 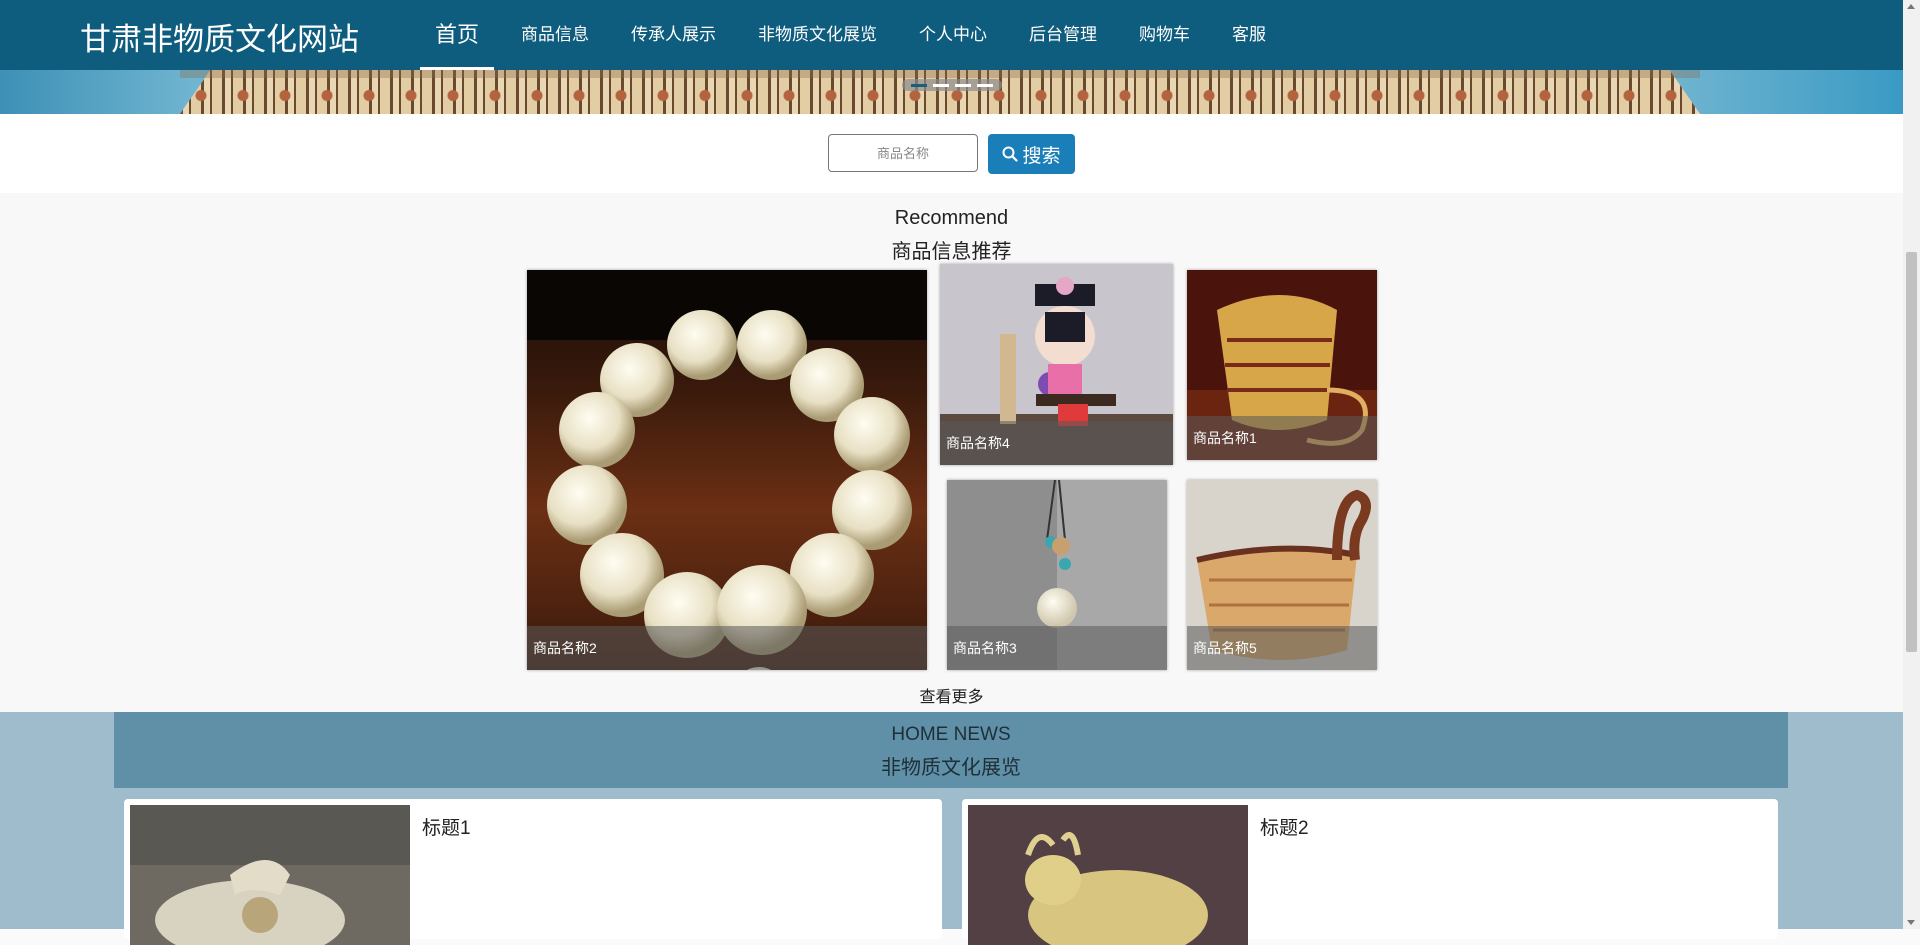 I want to click on nav-item-exhibition: 非物质文化展览, so click(x=817, y=35).